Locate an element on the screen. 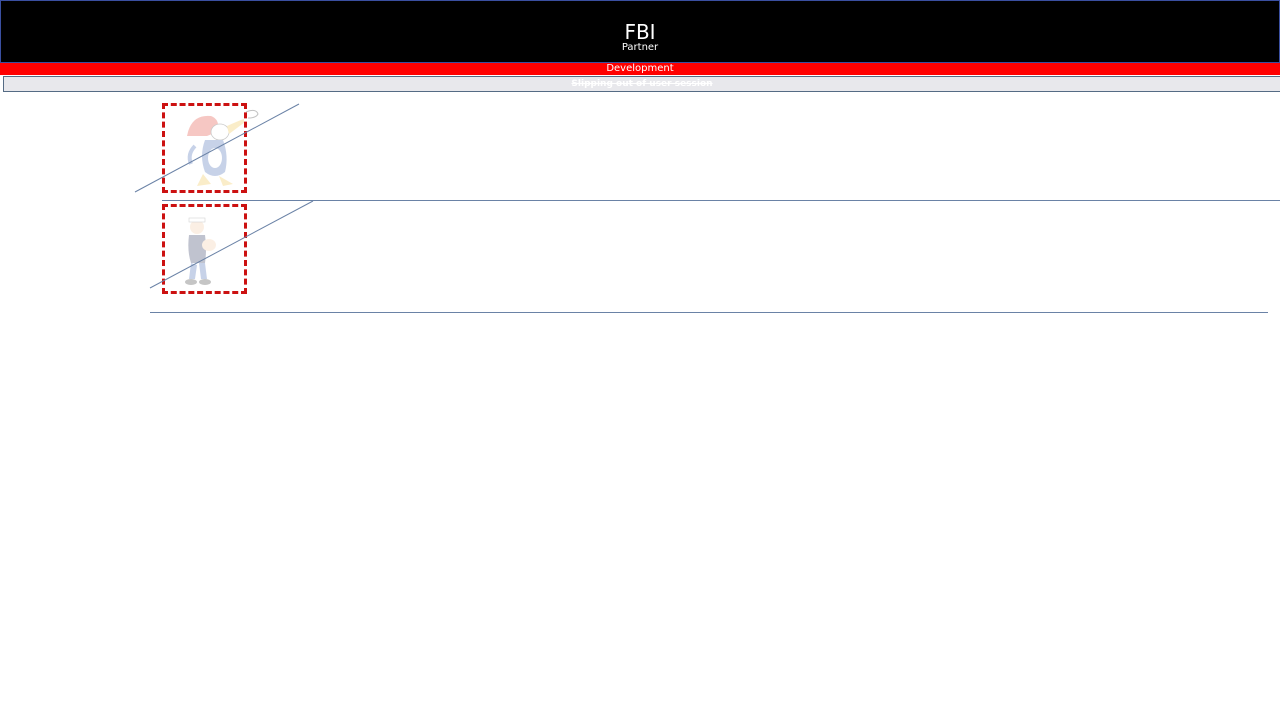 The height and width of the screenshot is (720, 1280). woodpecker-cartoon-icon is located at coordinates (215, 150).